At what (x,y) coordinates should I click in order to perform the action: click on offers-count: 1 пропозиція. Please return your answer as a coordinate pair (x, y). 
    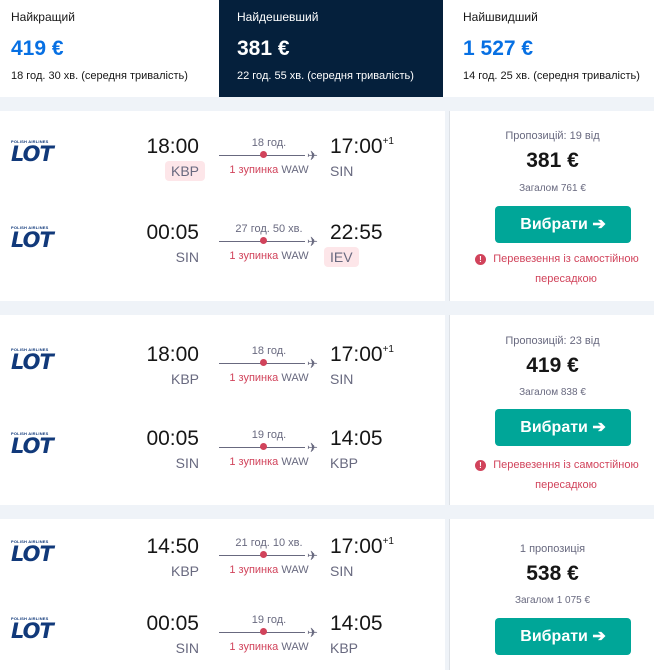
    Looking at the image, I should click on (552, 549).